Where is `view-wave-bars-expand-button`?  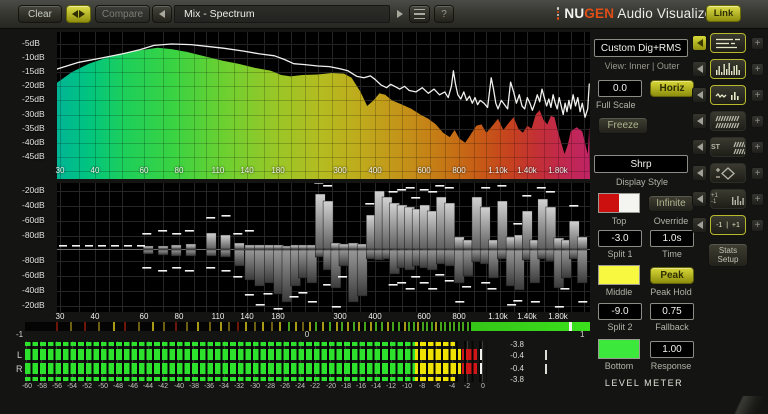 view-wave-bars-expand-button is located at coordinates (699, 95).